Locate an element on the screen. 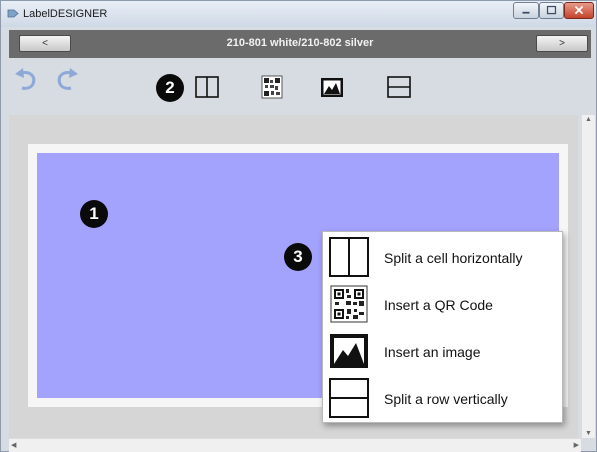 The image size is (597, 452). maximize-icon is located at coordinates (551, 10).